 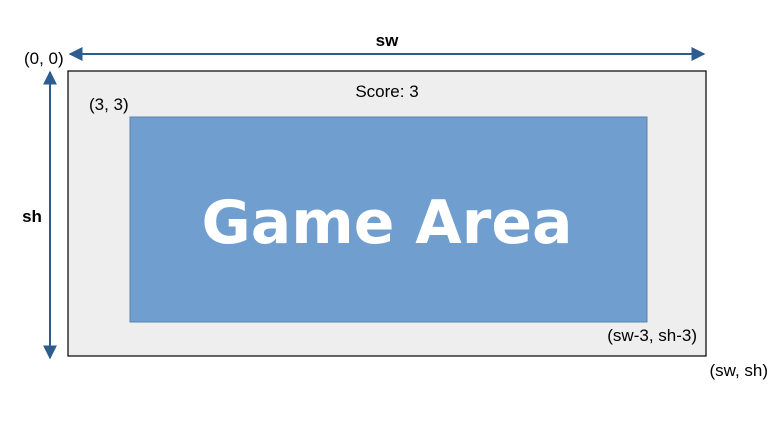 What do you see at coordinates (386, 91) in the screenshot?
I see `score-label: Score: 3` at bounding box center [386, 91].